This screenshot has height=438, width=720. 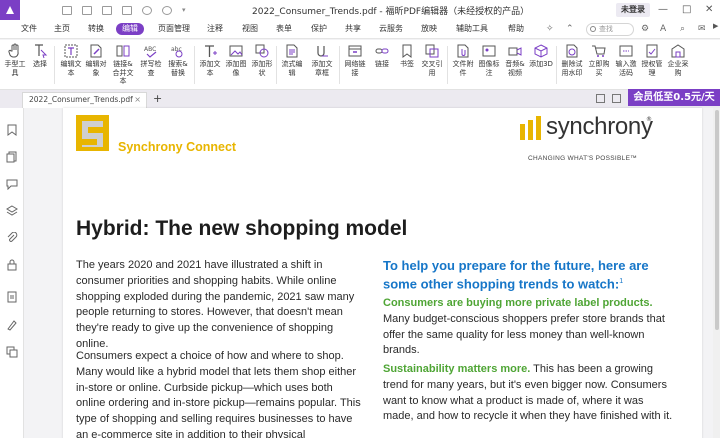 I want to click on menu-slideshow: 放映, so click(x=429, y=29).